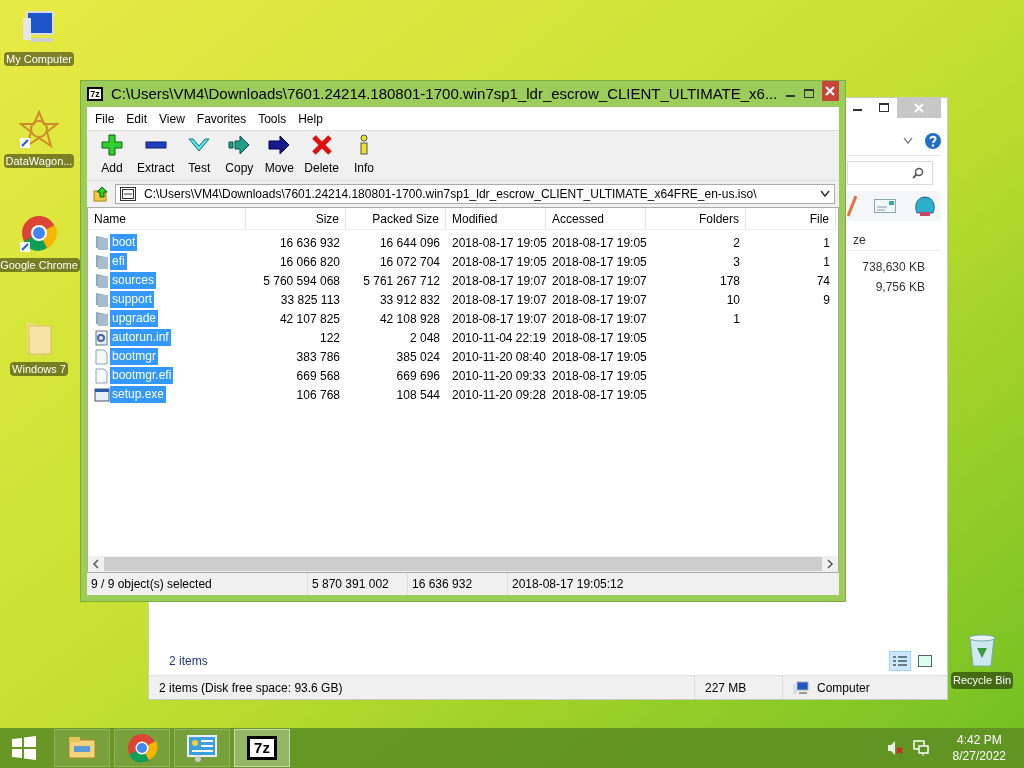 This screenshot has height=768, width=1024. I want to click on search-icon, so click(918, 173).